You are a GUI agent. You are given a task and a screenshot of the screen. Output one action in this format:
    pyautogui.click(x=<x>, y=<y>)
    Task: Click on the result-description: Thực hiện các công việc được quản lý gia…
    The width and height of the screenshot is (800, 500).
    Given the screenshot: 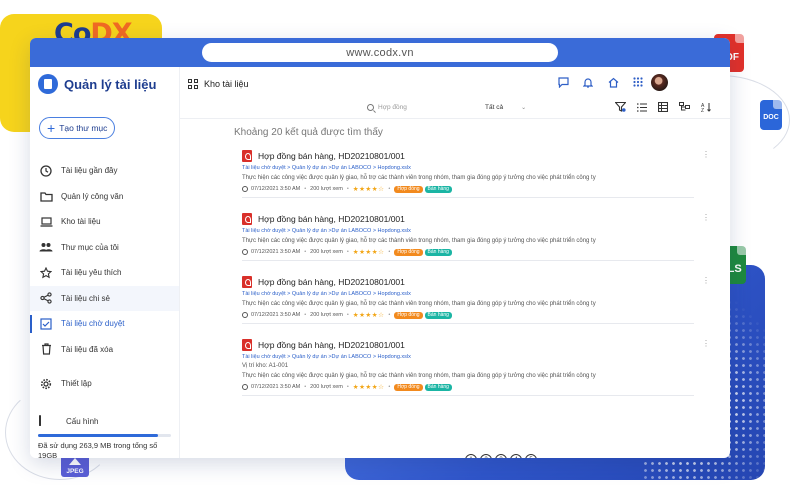 What is the action you would take?
    pyautogui.click(x=419, y=304)
    